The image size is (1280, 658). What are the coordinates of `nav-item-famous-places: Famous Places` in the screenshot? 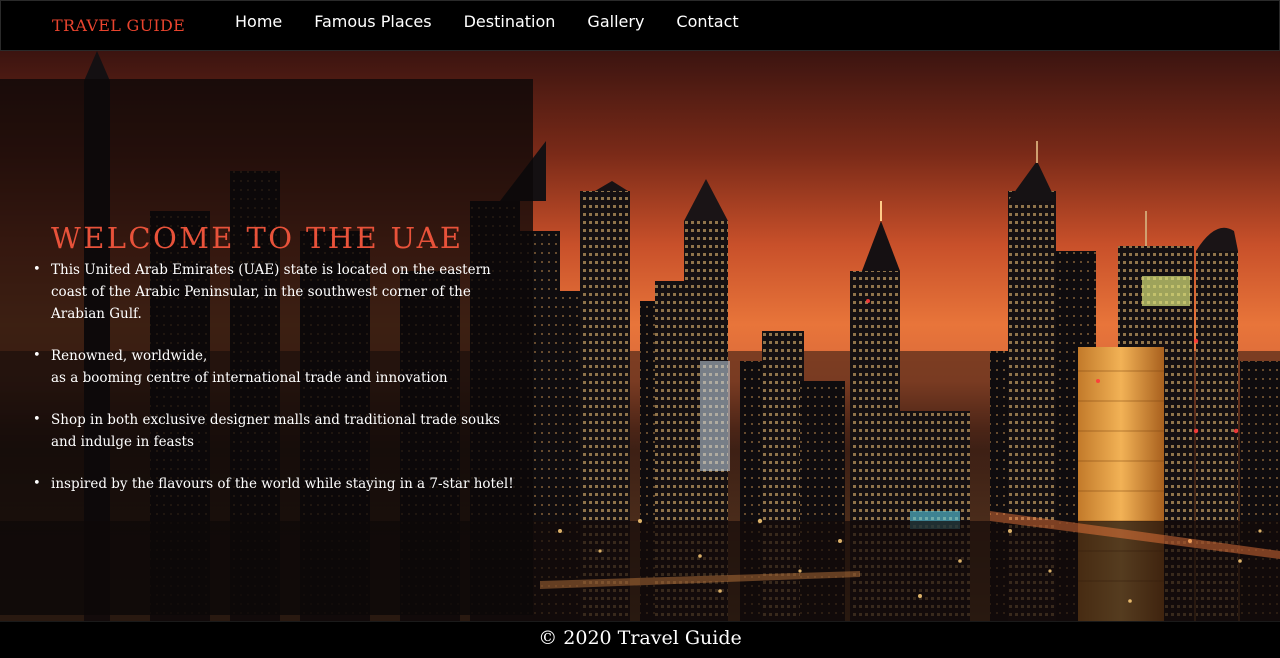 It's located at (372, 22).